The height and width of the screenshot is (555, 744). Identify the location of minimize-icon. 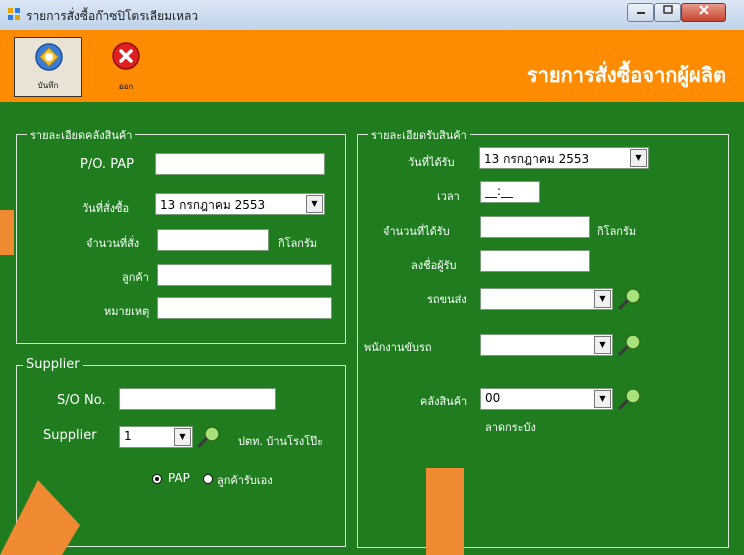
(640, 13).